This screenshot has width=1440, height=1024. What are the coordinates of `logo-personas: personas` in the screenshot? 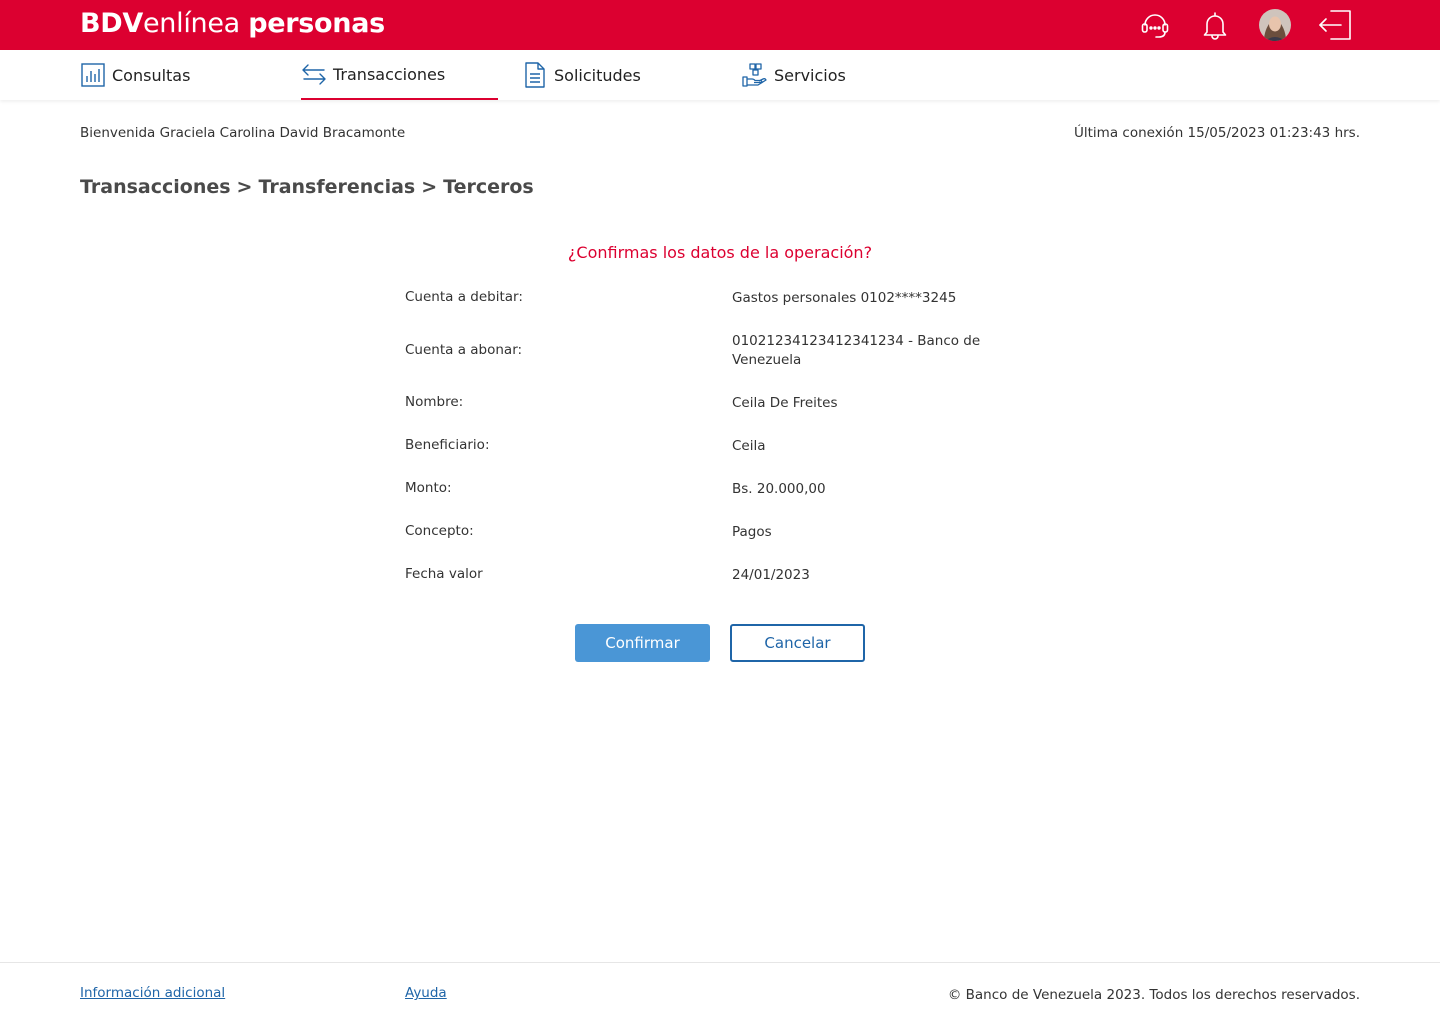 It's located at (316, 23).